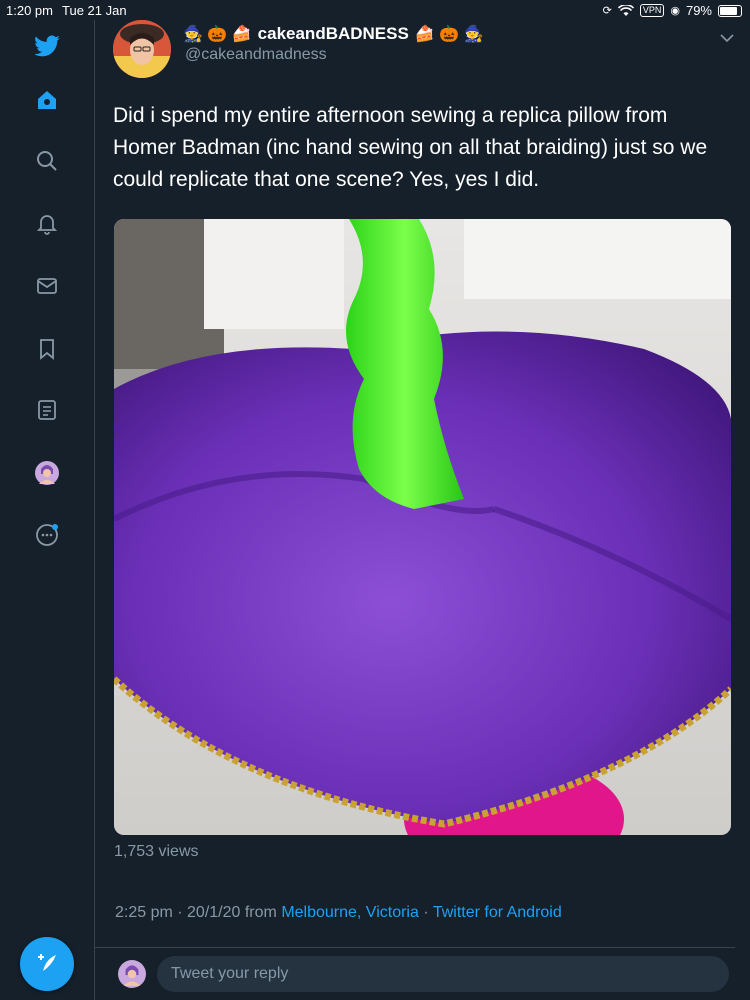 This screenshot has width=750, height=1000. I want to click on status-right: ⟳ VPN ◉ 79%, so click(672, 10).